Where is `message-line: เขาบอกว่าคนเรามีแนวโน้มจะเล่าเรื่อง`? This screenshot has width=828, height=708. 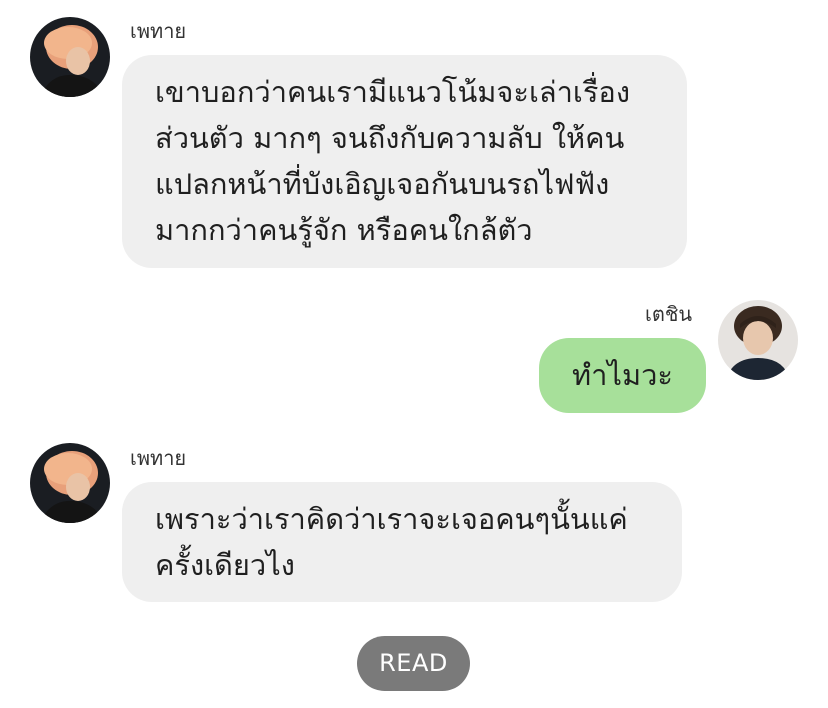 message-line: เขาบอกว่าคนเรามีแนวโน้มจะเล่าเรื่อง is located at coordinates (393, 92).